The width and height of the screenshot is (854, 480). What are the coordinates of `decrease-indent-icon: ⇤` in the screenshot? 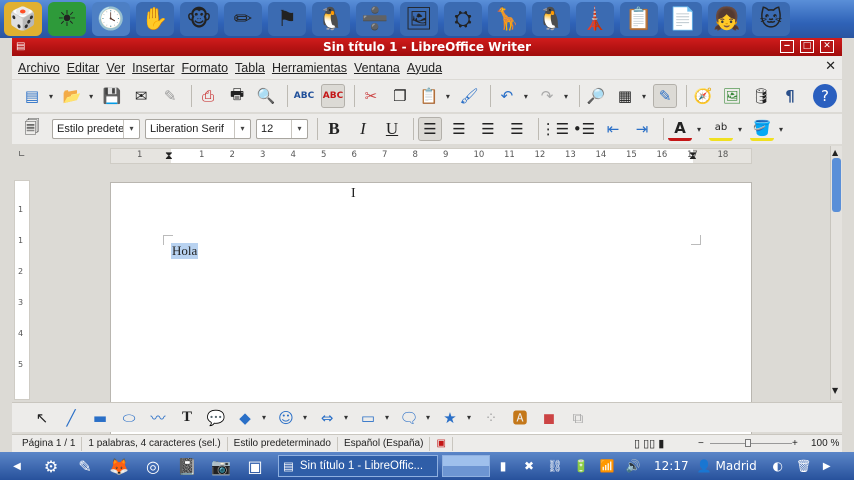 It's located at (613, 129).